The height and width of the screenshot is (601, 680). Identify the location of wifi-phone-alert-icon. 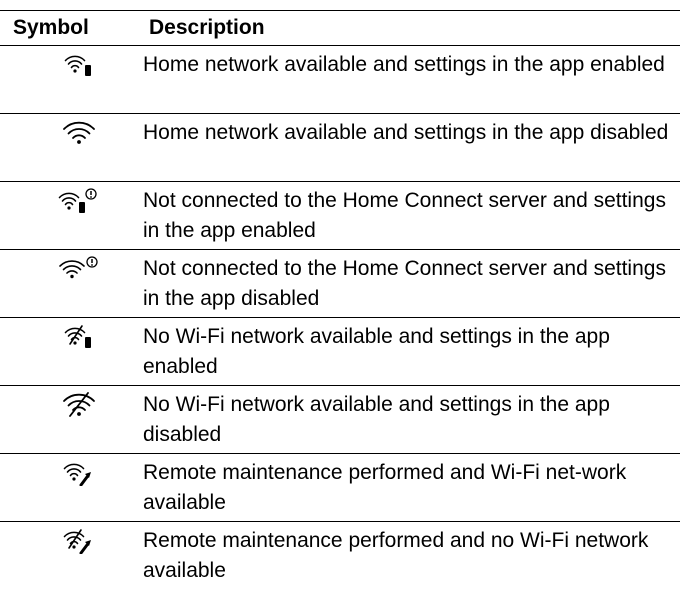
(79, 203).